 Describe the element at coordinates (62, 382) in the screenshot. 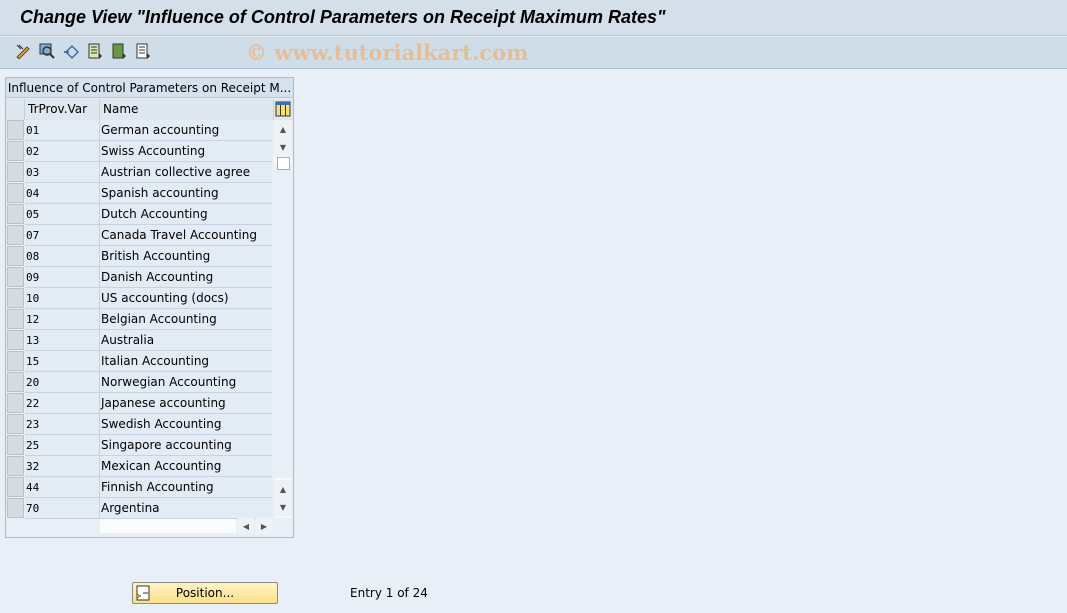

I see `cell-trprov-var: 20` at that location.